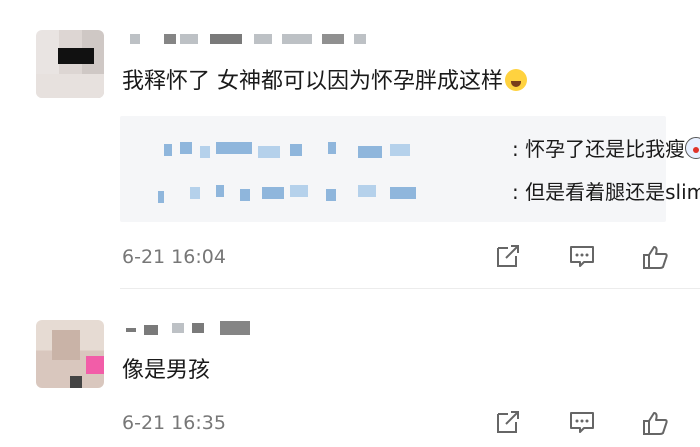 The image size is (700, 447). Describe the element at coordinates (350, 257) in the screenshot. I see `comment-meta: 6-21 16:04` at that location.